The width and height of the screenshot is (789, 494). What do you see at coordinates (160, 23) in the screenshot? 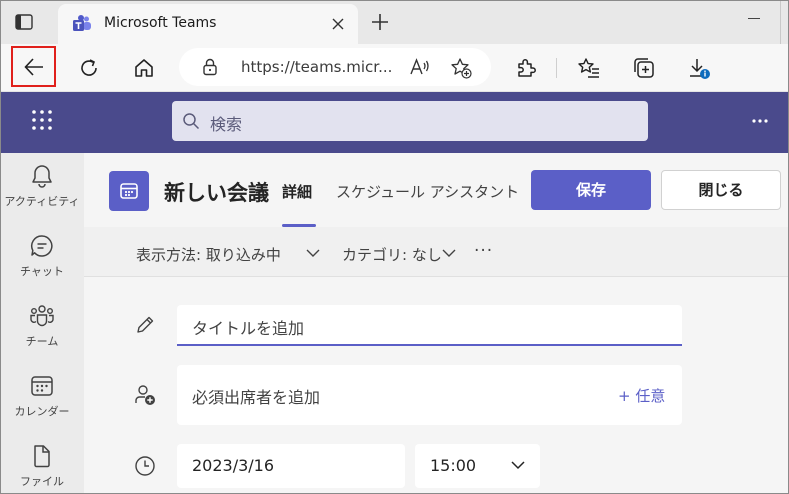
I see `tab-title: Microsoft Teams` at bounding box center [160, 23].